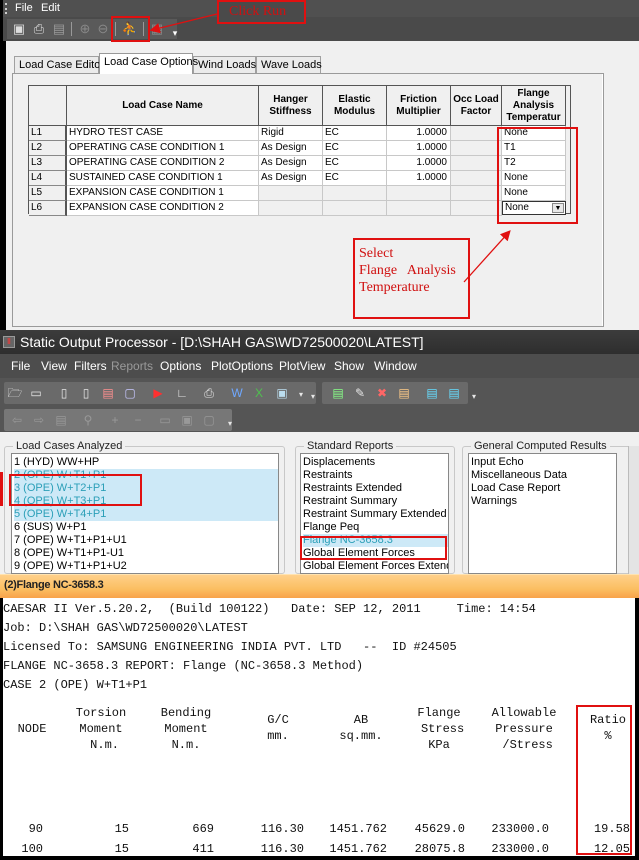 The image size is (639, 860). I want to click on find-icon: ⚲, so click(88, 420).